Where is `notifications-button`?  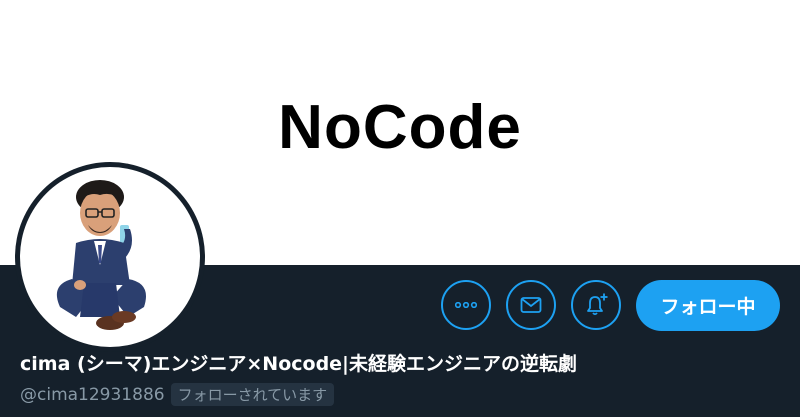 notifications-button is located at coordinates (596, 305).